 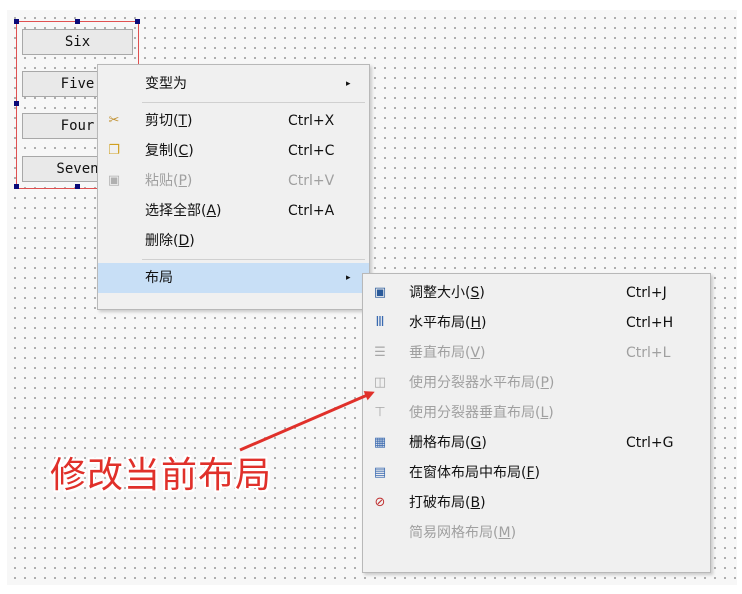 I want to click on annotation-arrow-graphic, so click(x=307, y=421).